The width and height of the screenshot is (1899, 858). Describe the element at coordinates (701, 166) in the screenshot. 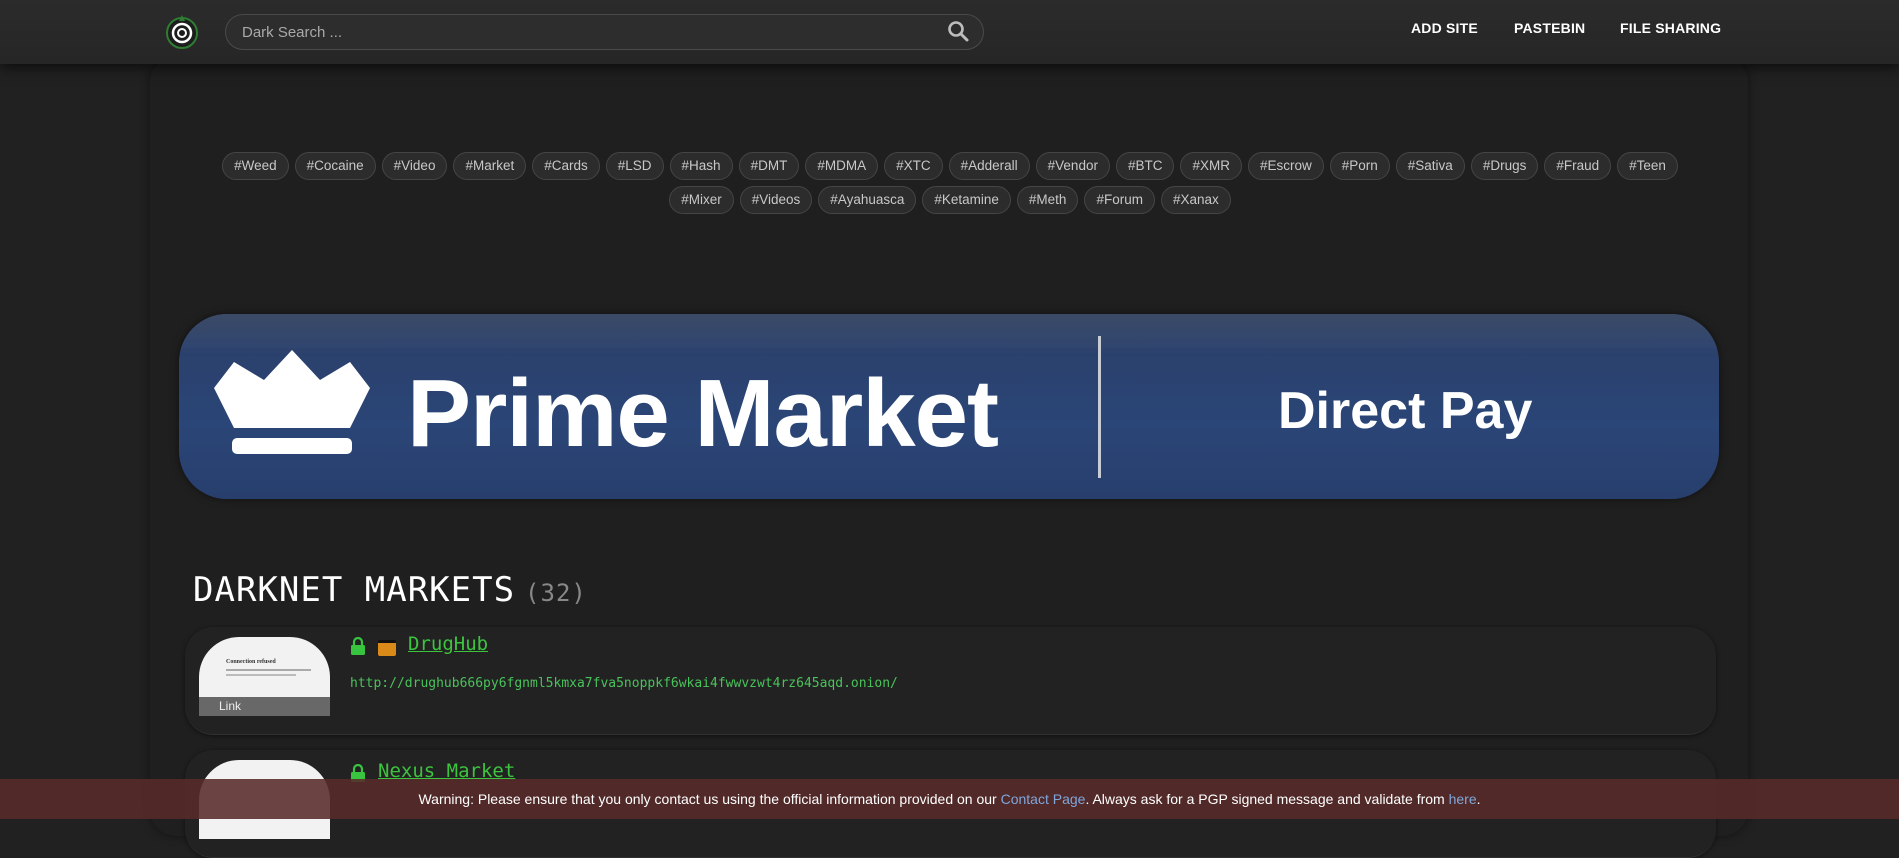

I see `tag-hash: #Hash` at that location.